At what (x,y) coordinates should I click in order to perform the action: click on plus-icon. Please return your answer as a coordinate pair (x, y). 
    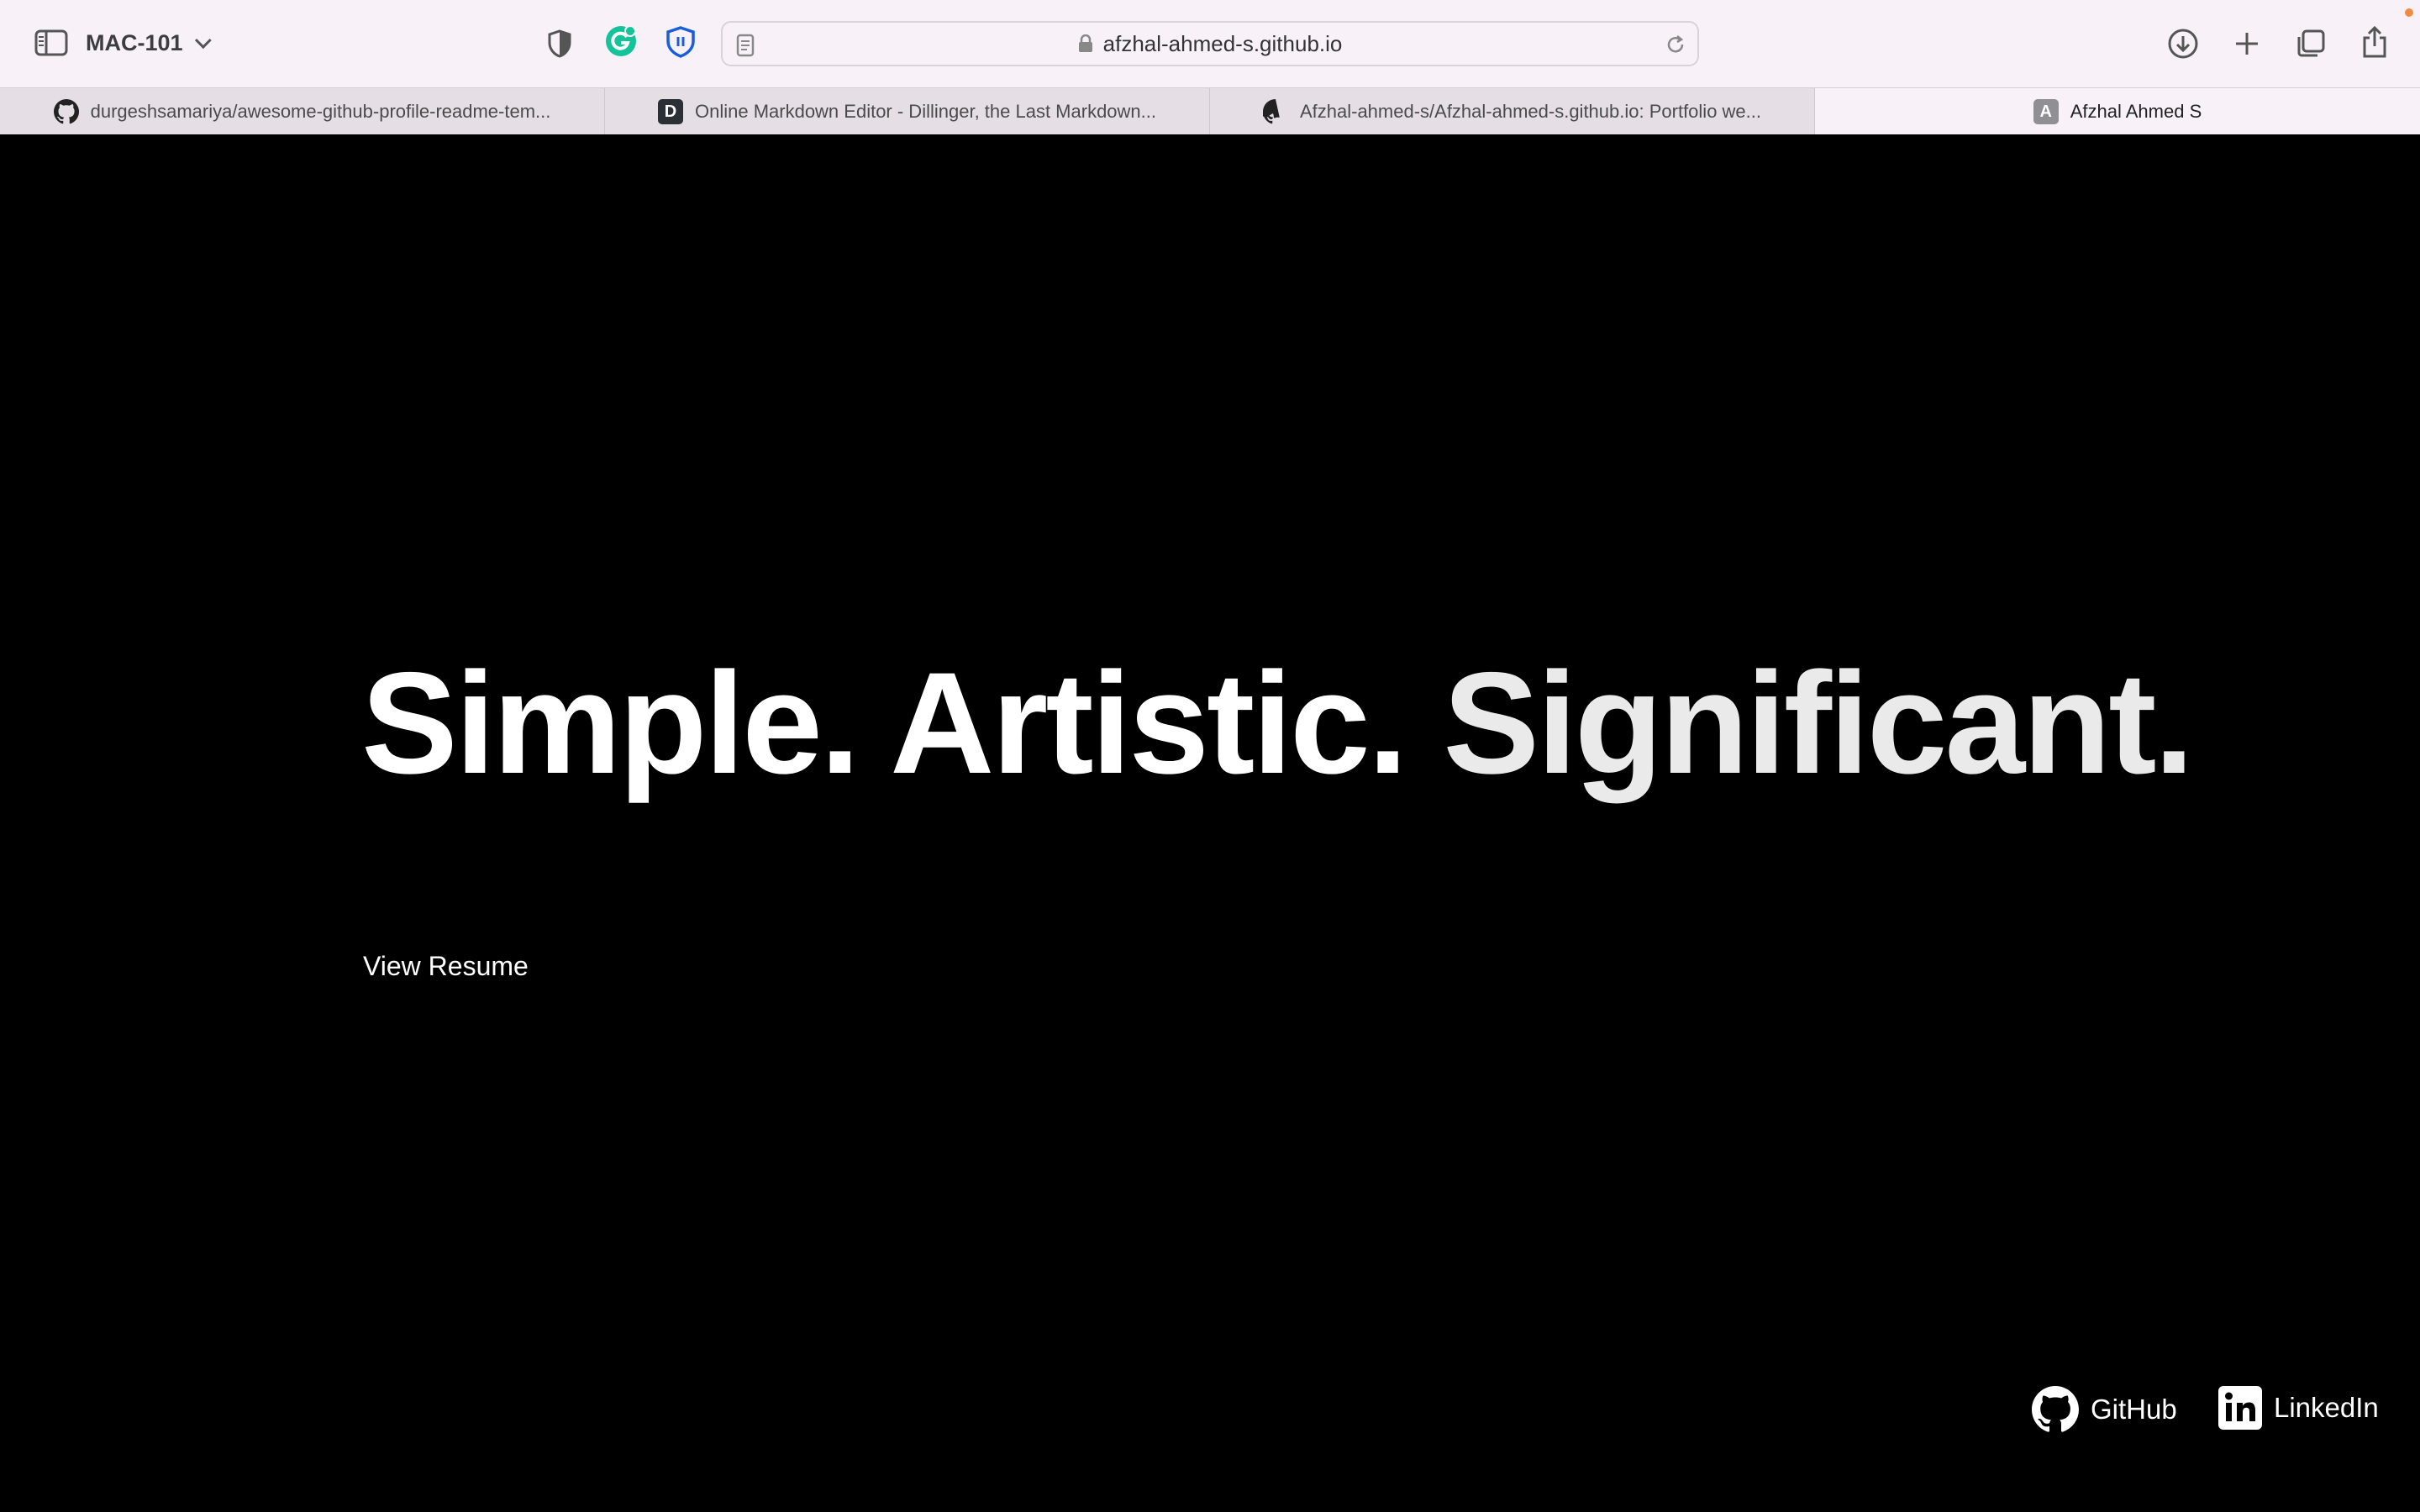
    Looking at the image, I should click on (2247, 44).